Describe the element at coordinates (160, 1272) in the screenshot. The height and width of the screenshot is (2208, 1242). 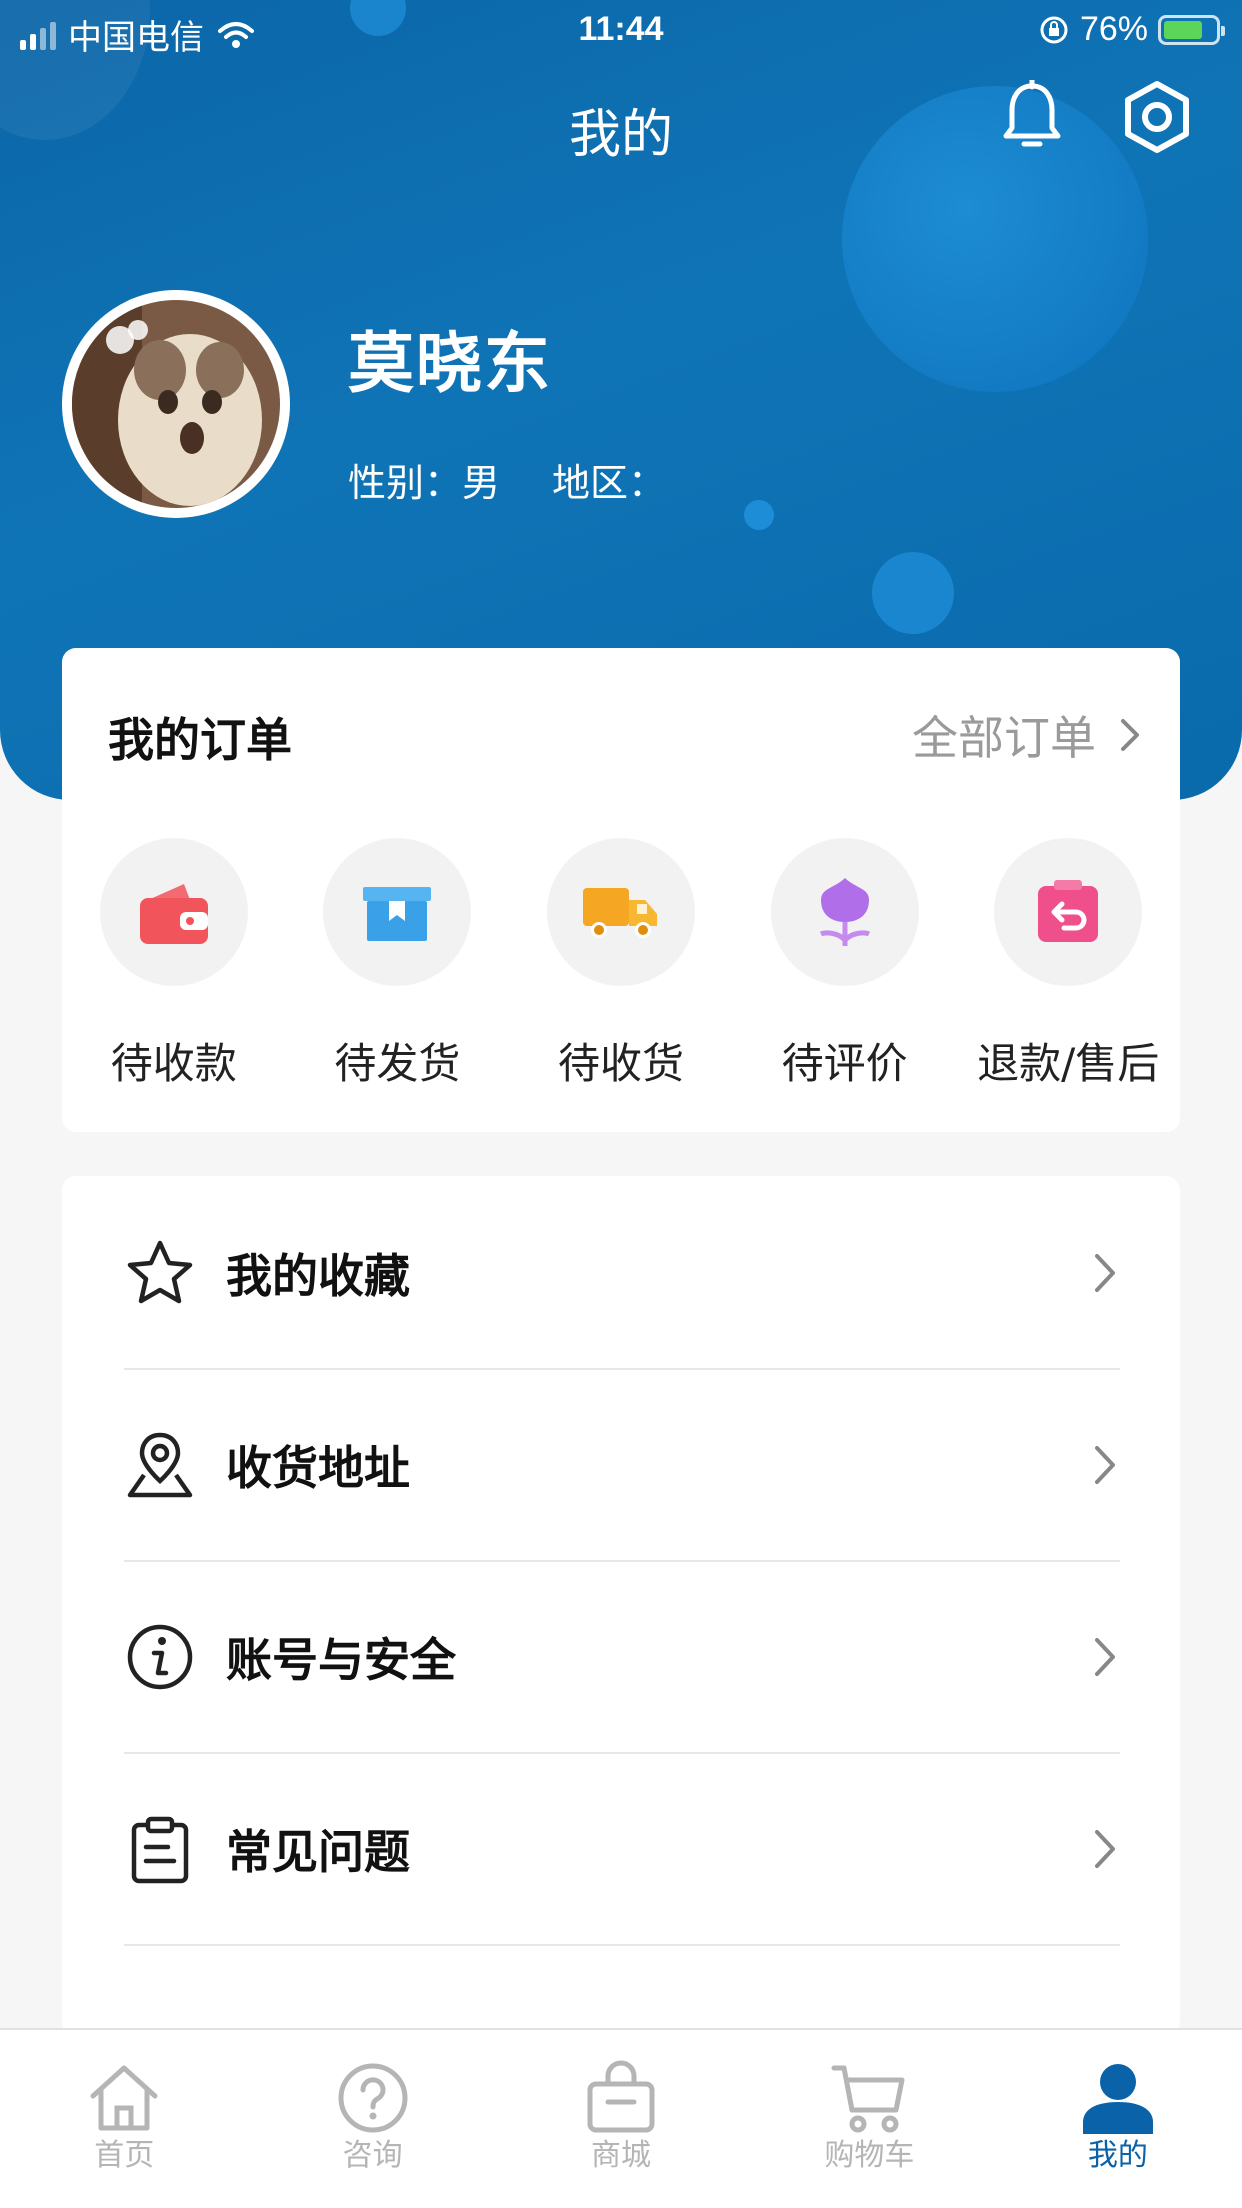
I see `star-icon` at that location.